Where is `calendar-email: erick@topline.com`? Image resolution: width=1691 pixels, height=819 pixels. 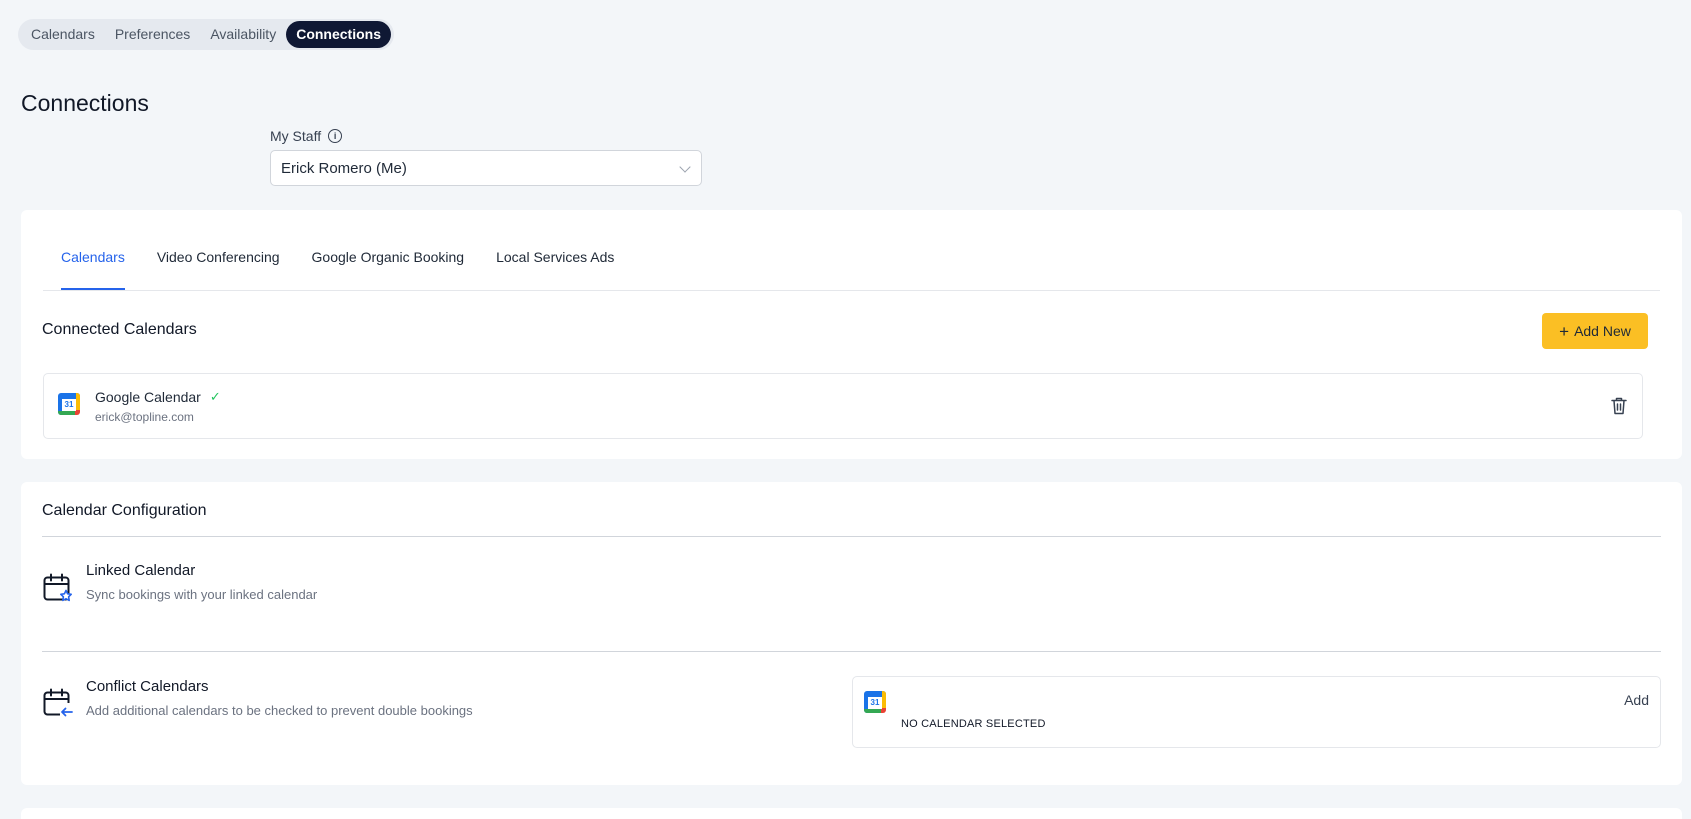
calendar-email: erick@topline.com is located at coordinates (144, 417).